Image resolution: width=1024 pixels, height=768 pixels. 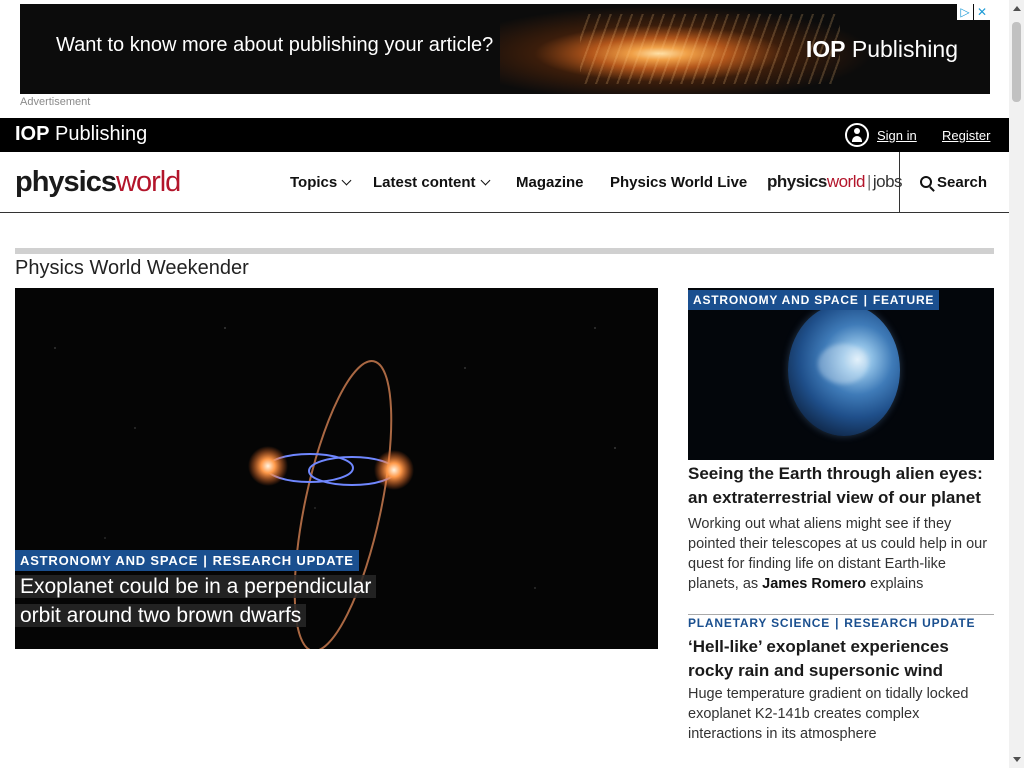 I want to click on nav-magazine: Magazine, so click(x=550, y=182).